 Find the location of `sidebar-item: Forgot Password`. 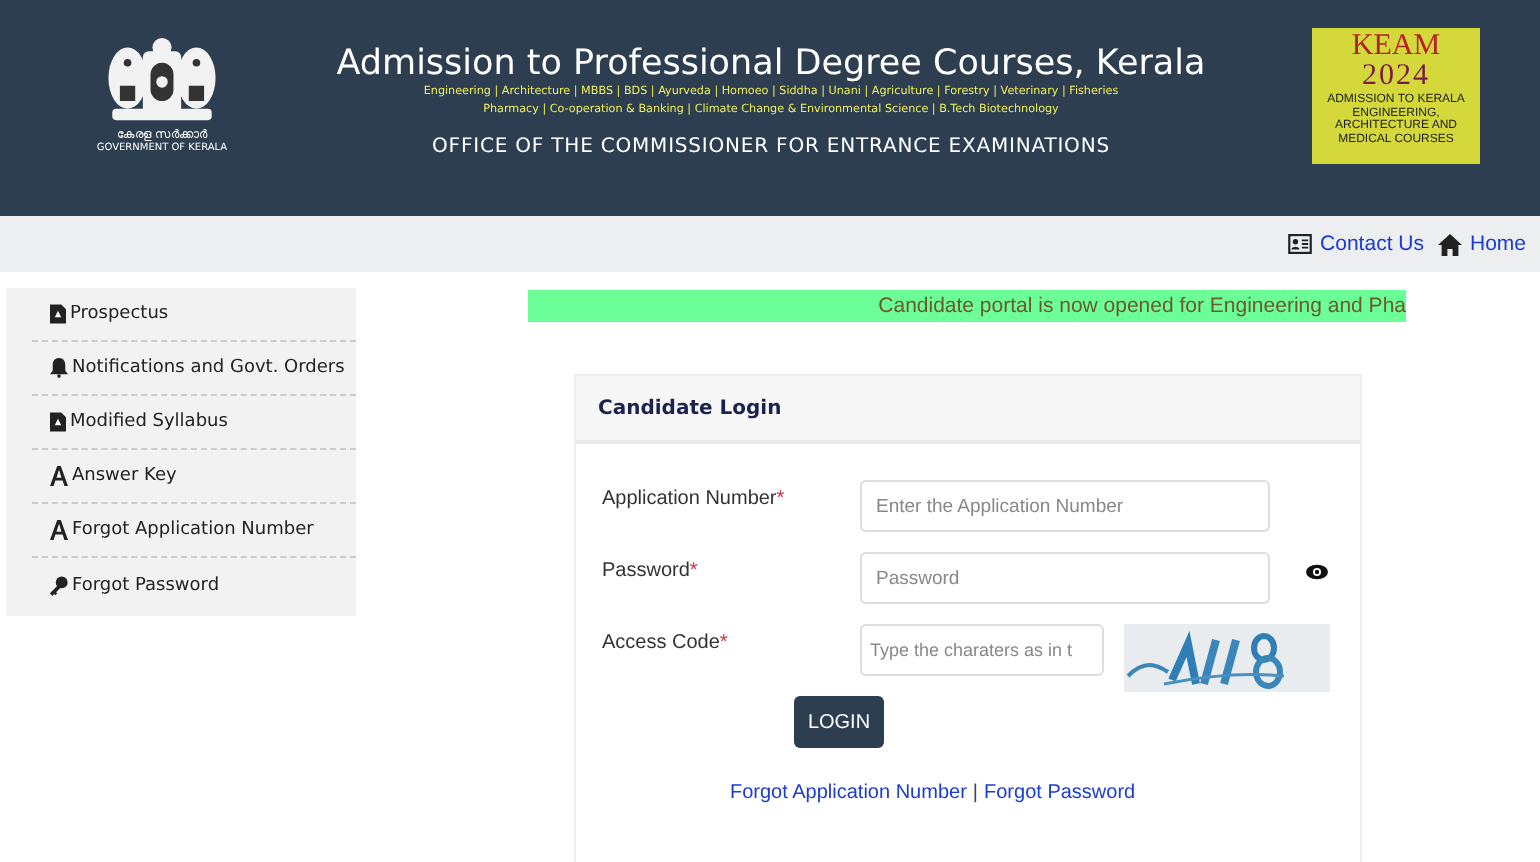

sidebar-item: Forgot Password is located at coordinates (194, 585).